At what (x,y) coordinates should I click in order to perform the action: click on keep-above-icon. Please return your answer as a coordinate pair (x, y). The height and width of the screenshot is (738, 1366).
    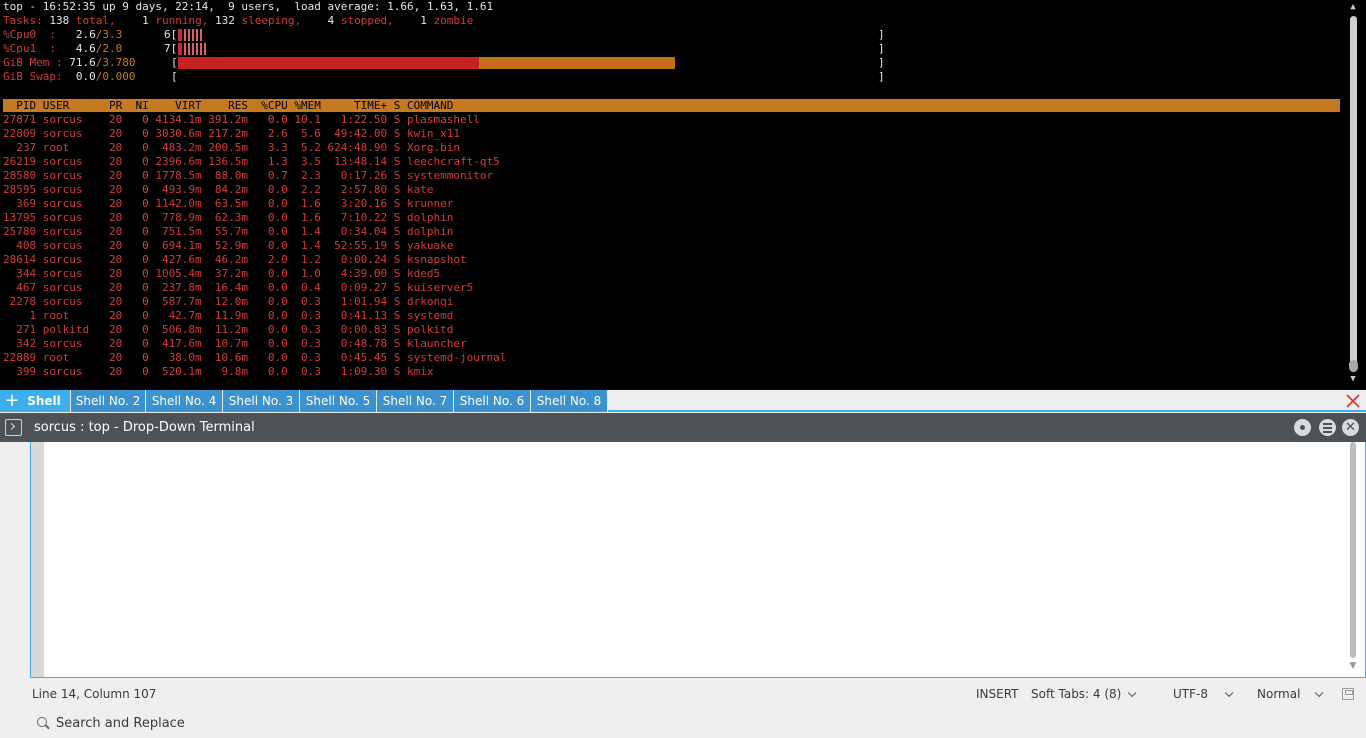
    Looking at the image, I should click on (1302, 427).